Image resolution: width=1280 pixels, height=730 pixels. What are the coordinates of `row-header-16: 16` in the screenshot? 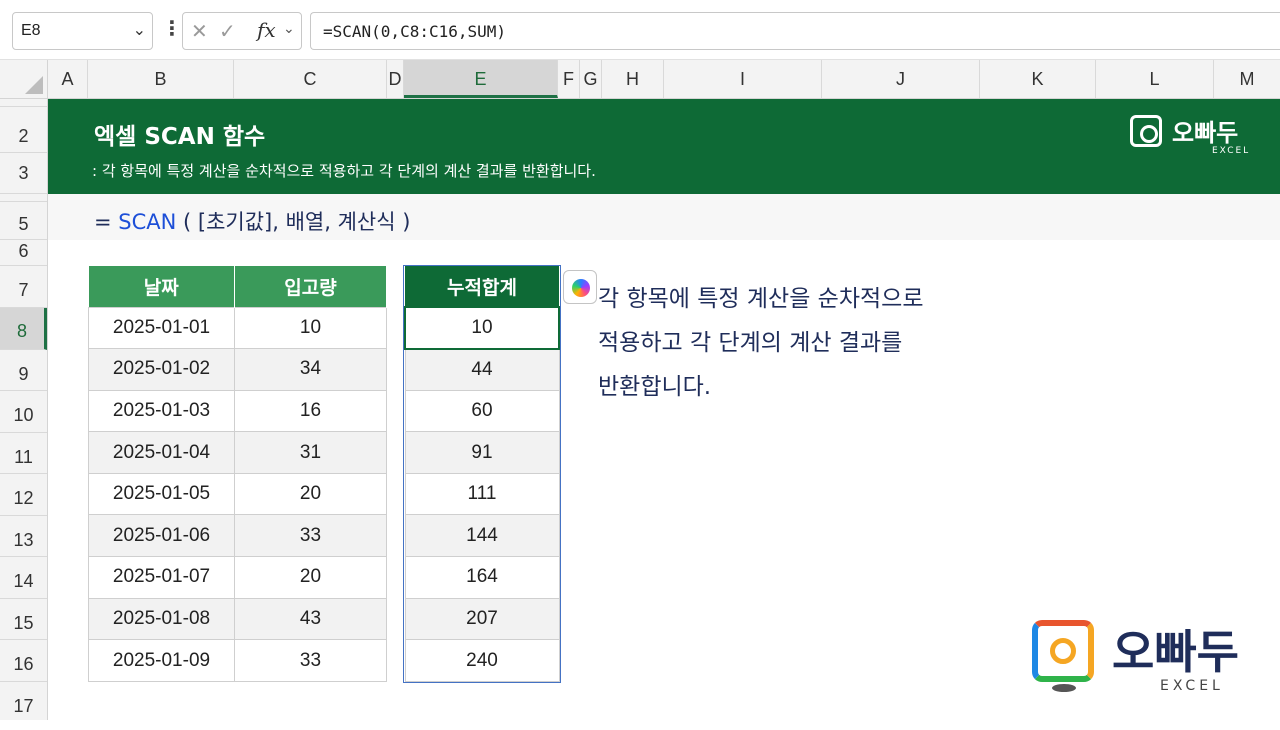 It's located at (23, 661).